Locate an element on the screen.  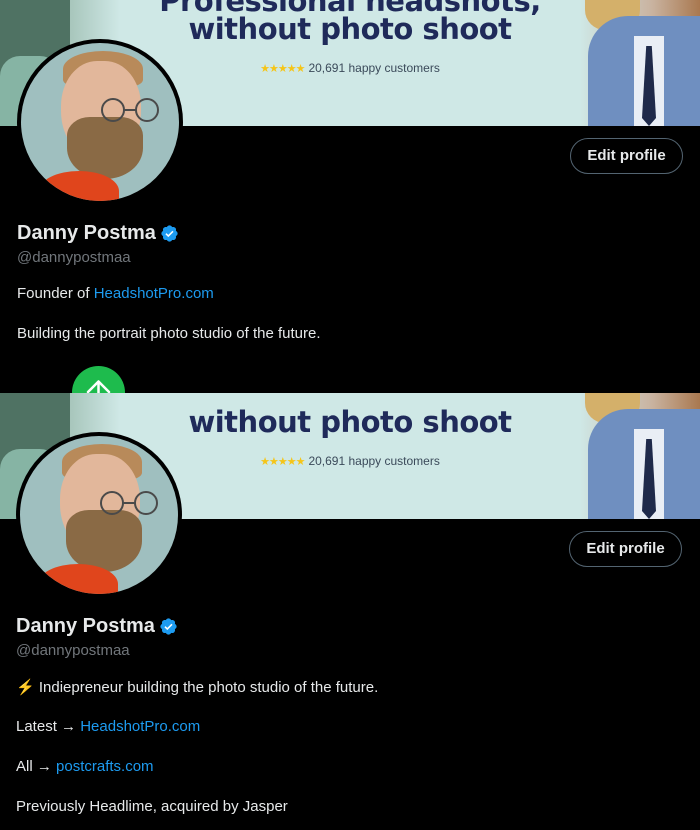
bio-line-all: All → postcrafts.com is located at coordinates (85, 766).